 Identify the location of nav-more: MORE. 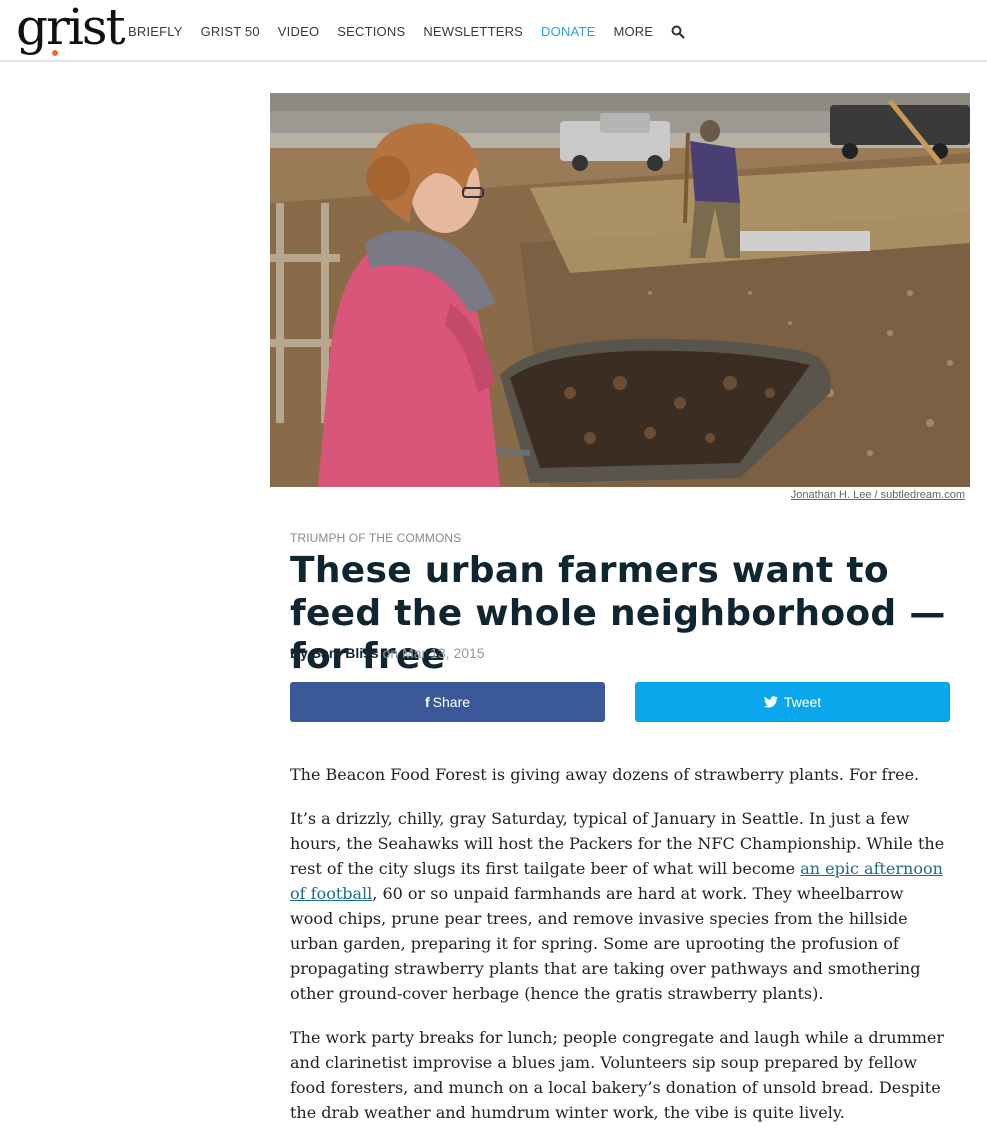
(633, 31).